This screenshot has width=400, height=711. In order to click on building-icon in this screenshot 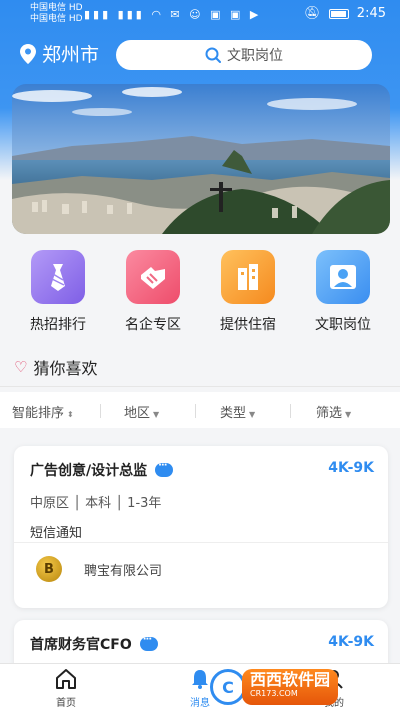, I will do `click(248, 277)`.